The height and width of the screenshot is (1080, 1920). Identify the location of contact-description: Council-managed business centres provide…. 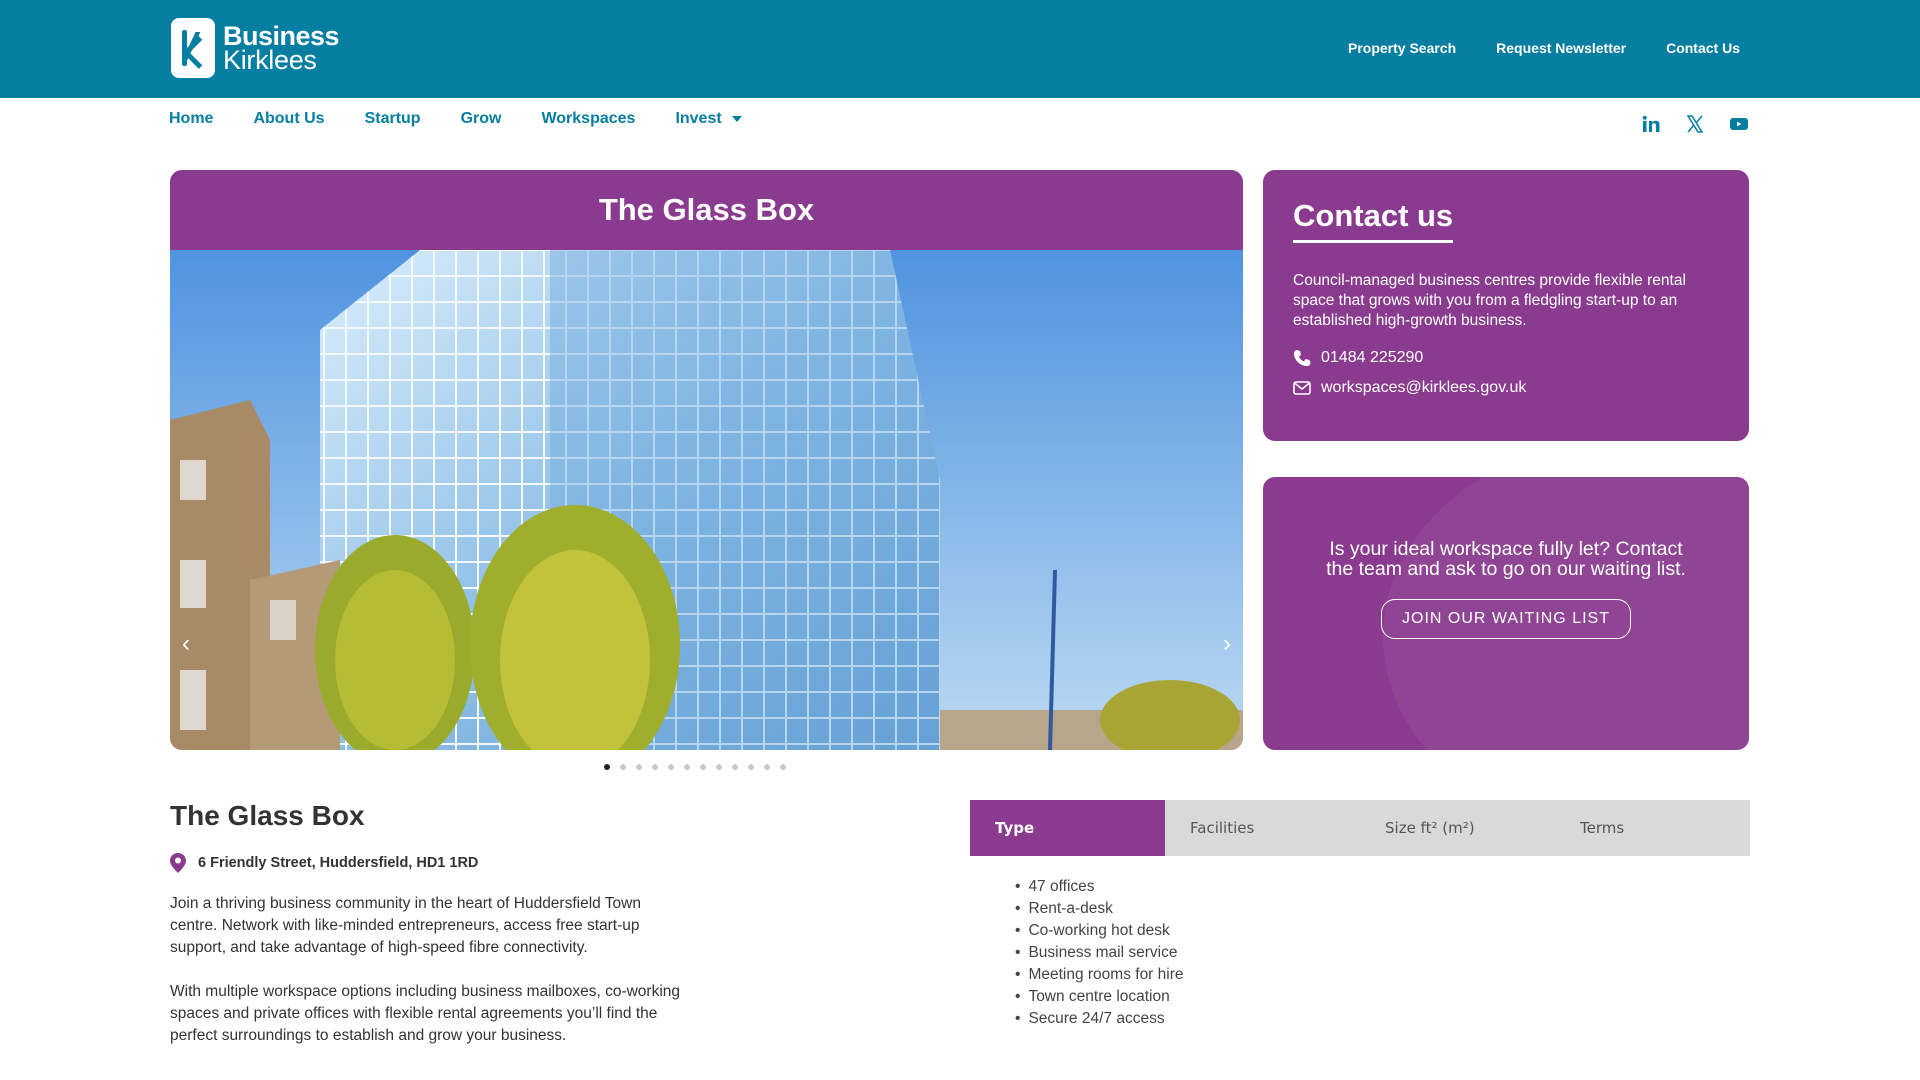
(1489, 300).